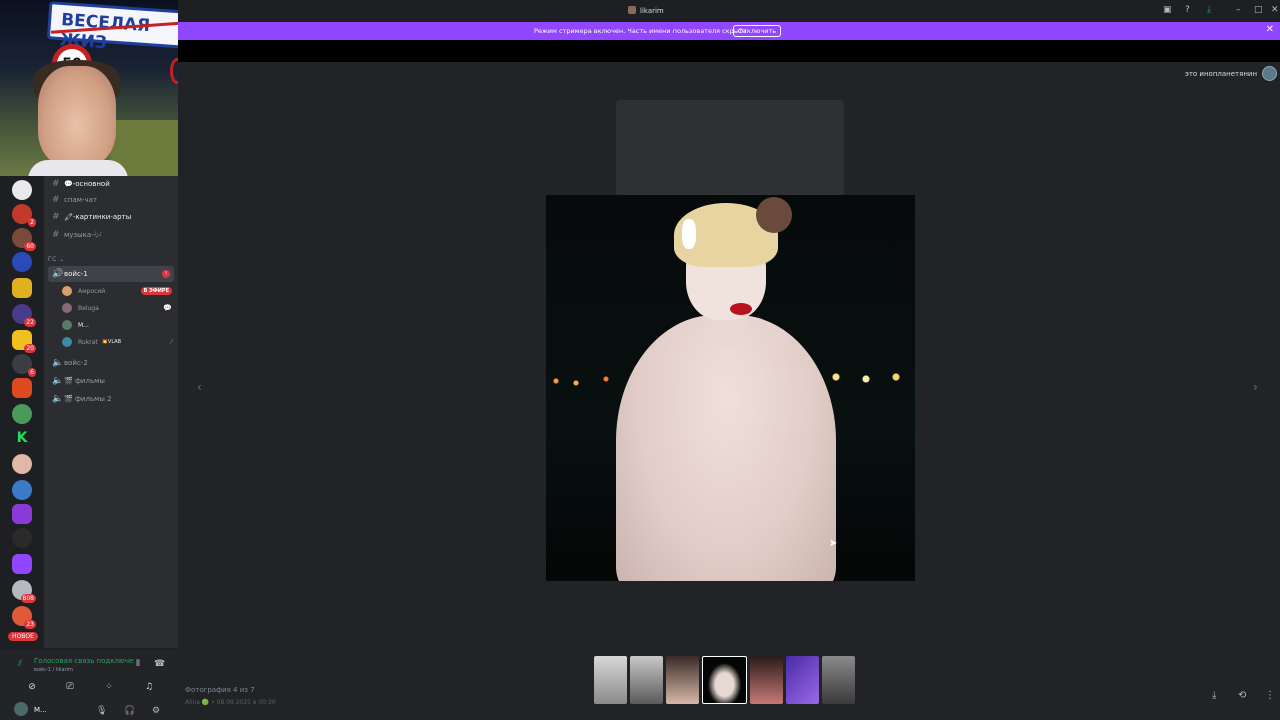  What do you see at coordinates (1167, 10) in the screenshot?
I see `inbox-icon: ▣` at bounding box center [1167, 10].